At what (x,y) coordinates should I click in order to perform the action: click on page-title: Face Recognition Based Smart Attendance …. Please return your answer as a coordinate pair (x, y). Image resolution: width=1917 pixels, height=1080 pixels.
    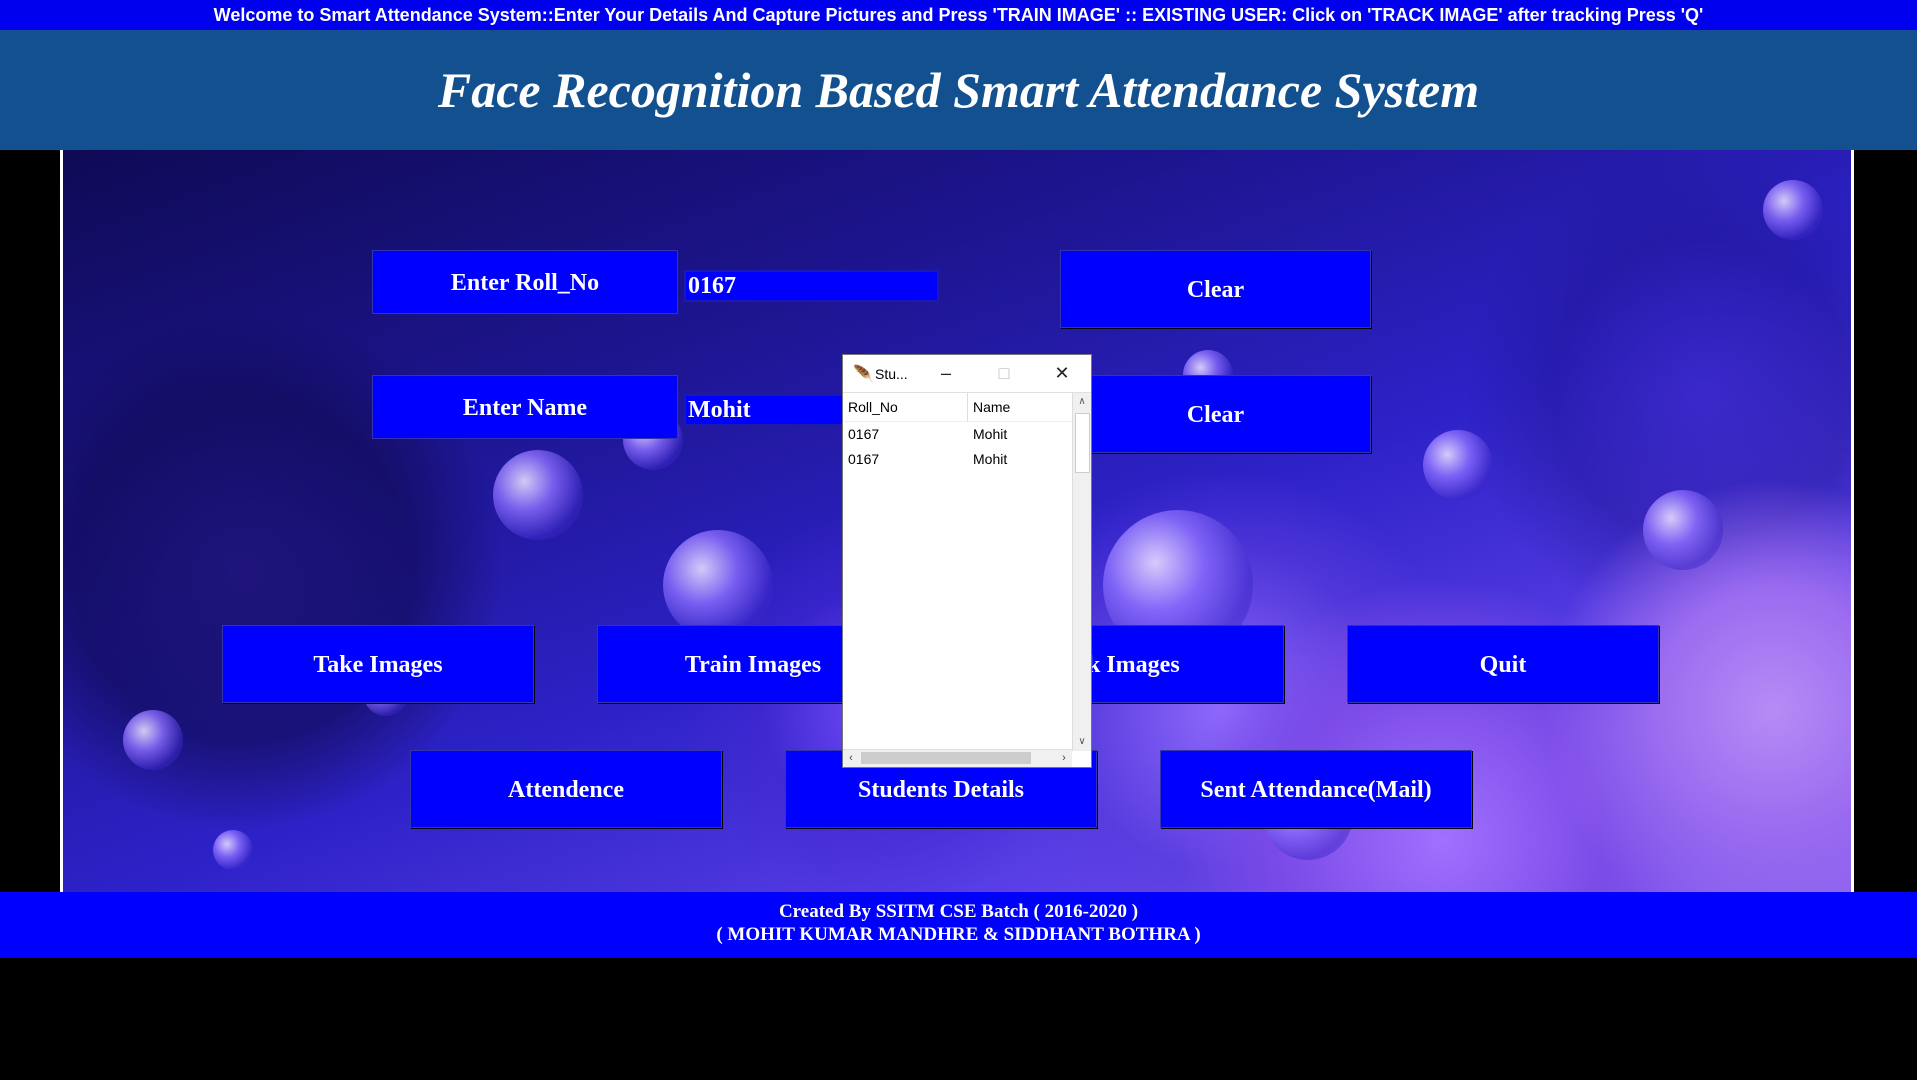
    Looking at the image, I should click on (958, 90).